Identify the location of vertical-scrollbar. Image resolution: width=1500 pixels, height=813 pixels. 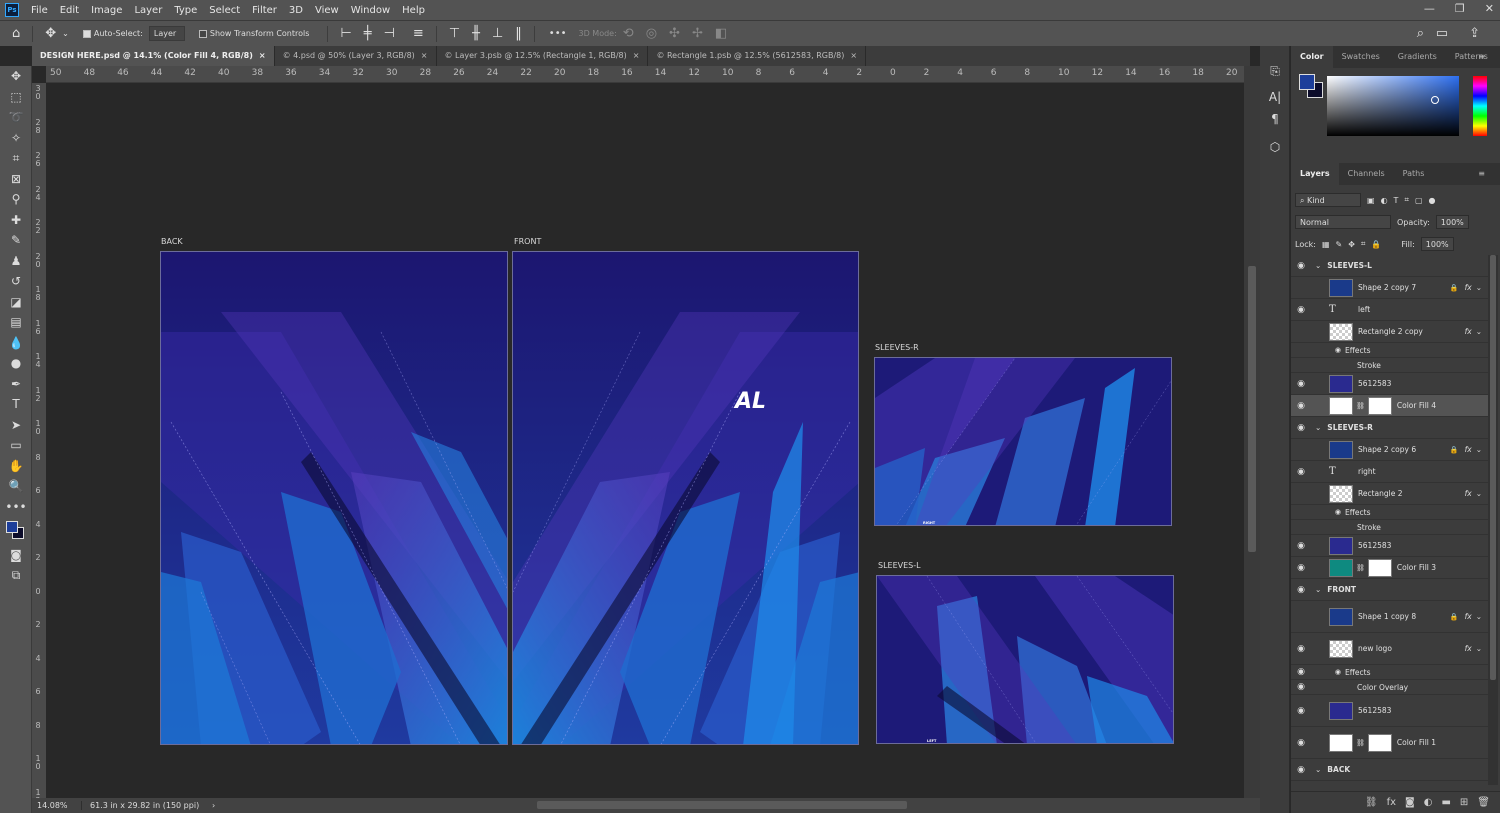
(1252, 432).